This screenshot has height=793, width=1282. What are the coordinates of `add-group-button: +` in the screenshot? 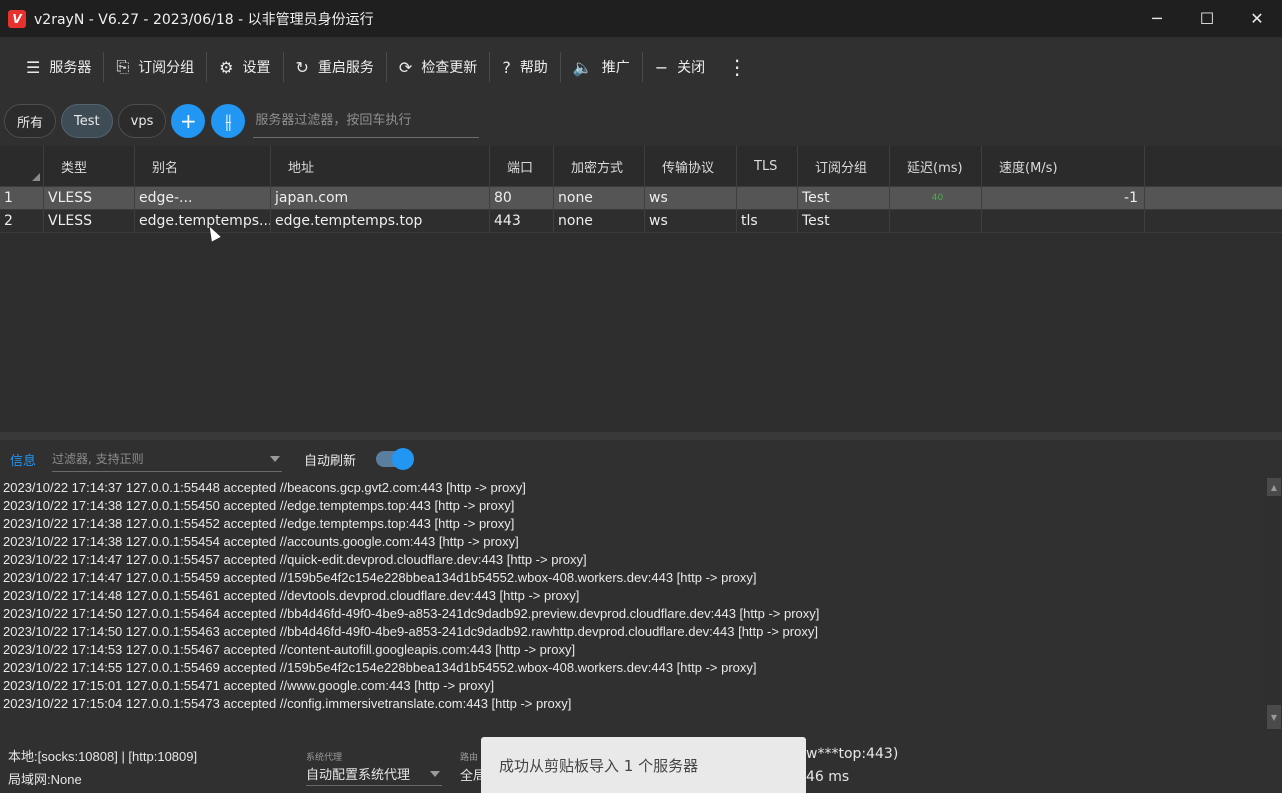 It's located at (188, 121).